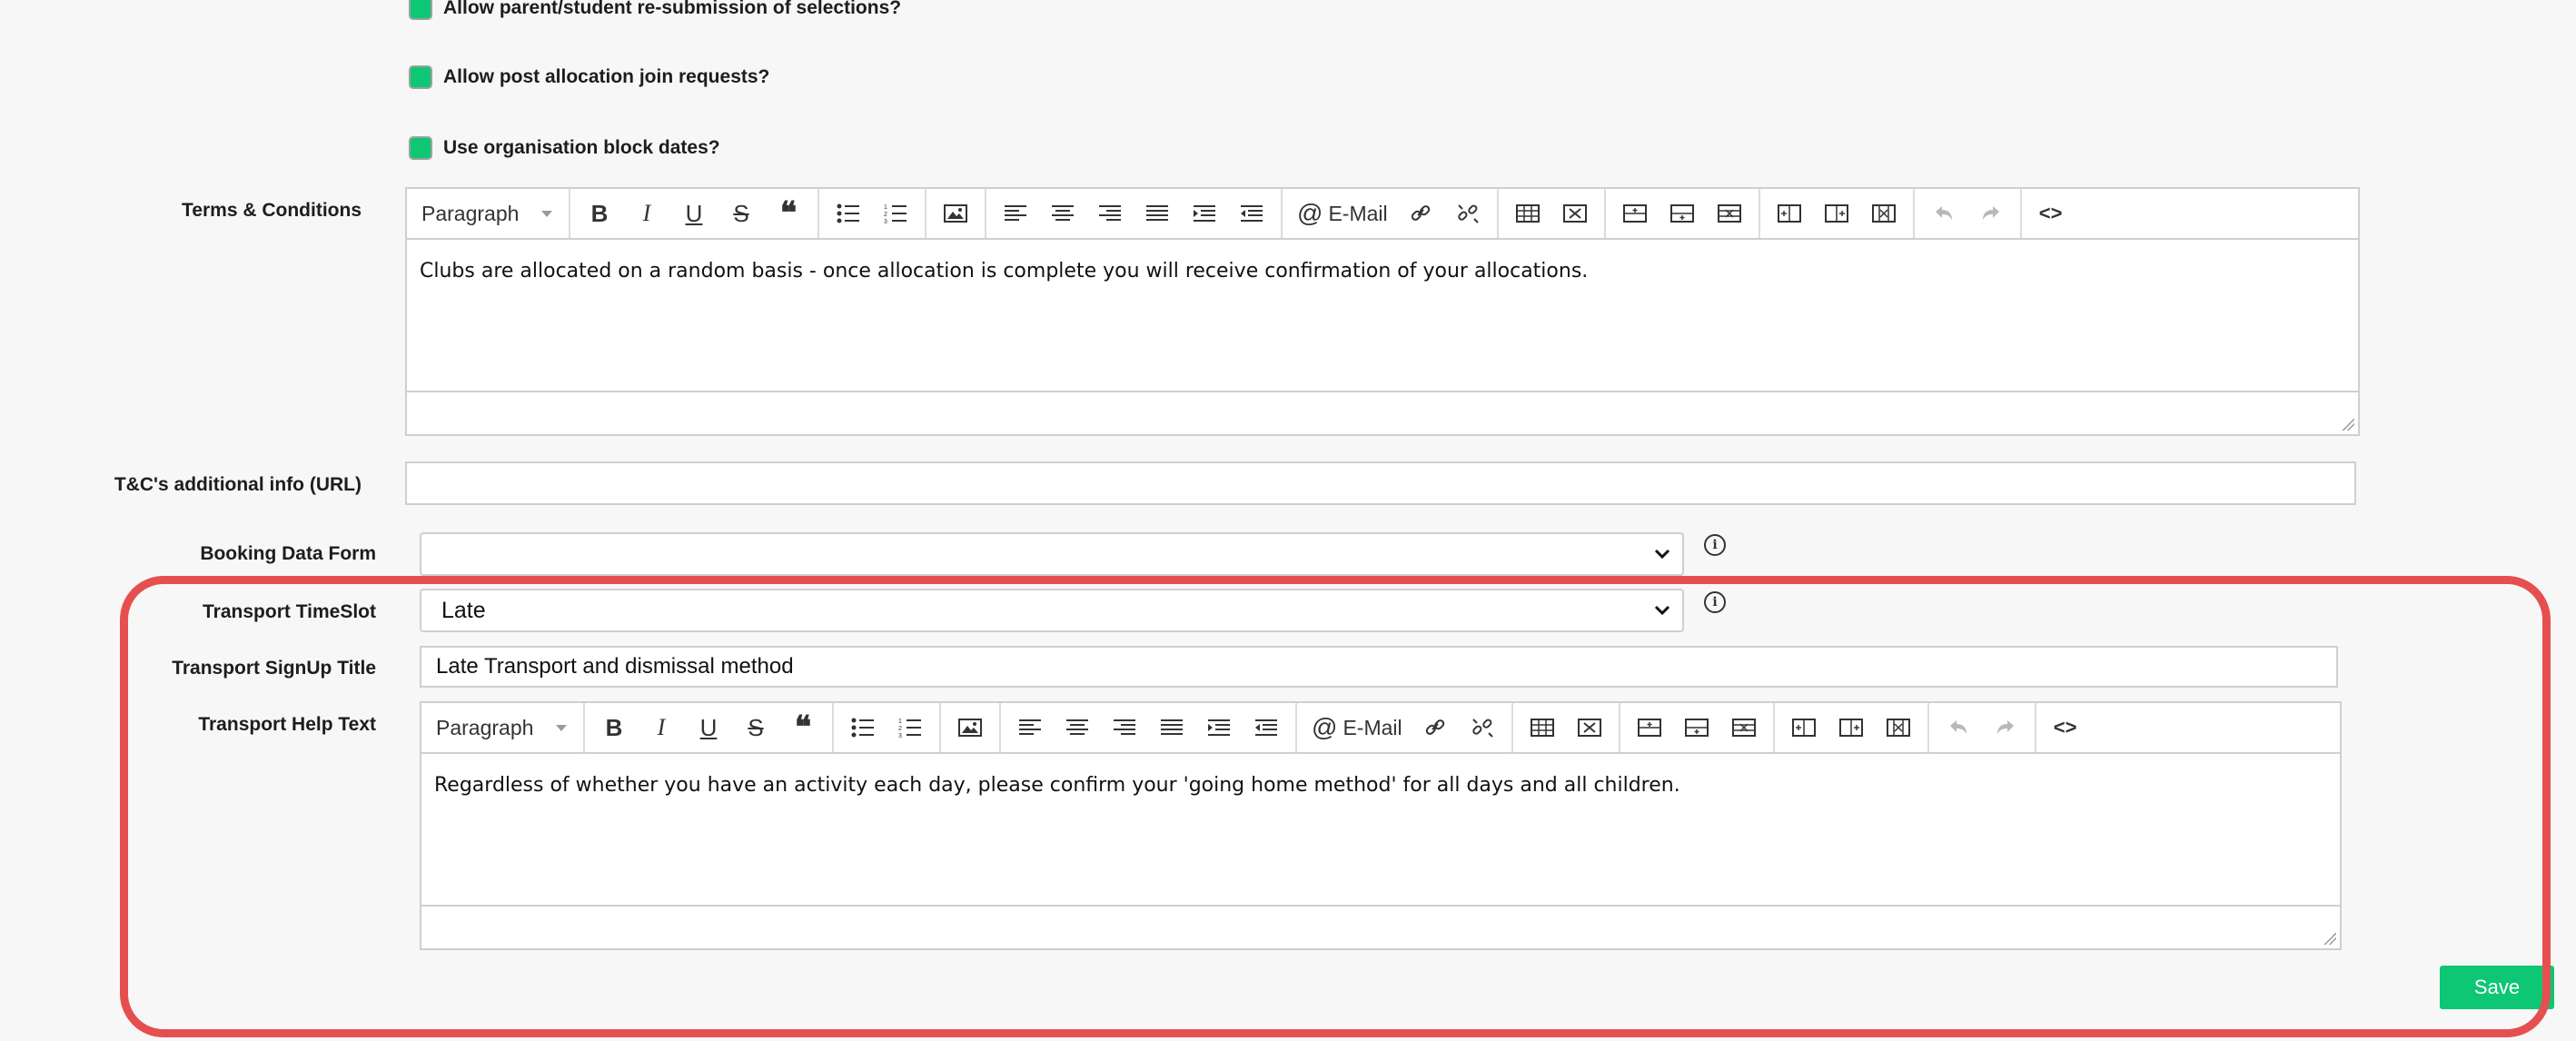 The image size is (2576, 1041). What do you see at coordinates (581, 147) in the screenshot?
I see `block-dates-label: Use organisation block dates?` at bounding box center [581, 147].